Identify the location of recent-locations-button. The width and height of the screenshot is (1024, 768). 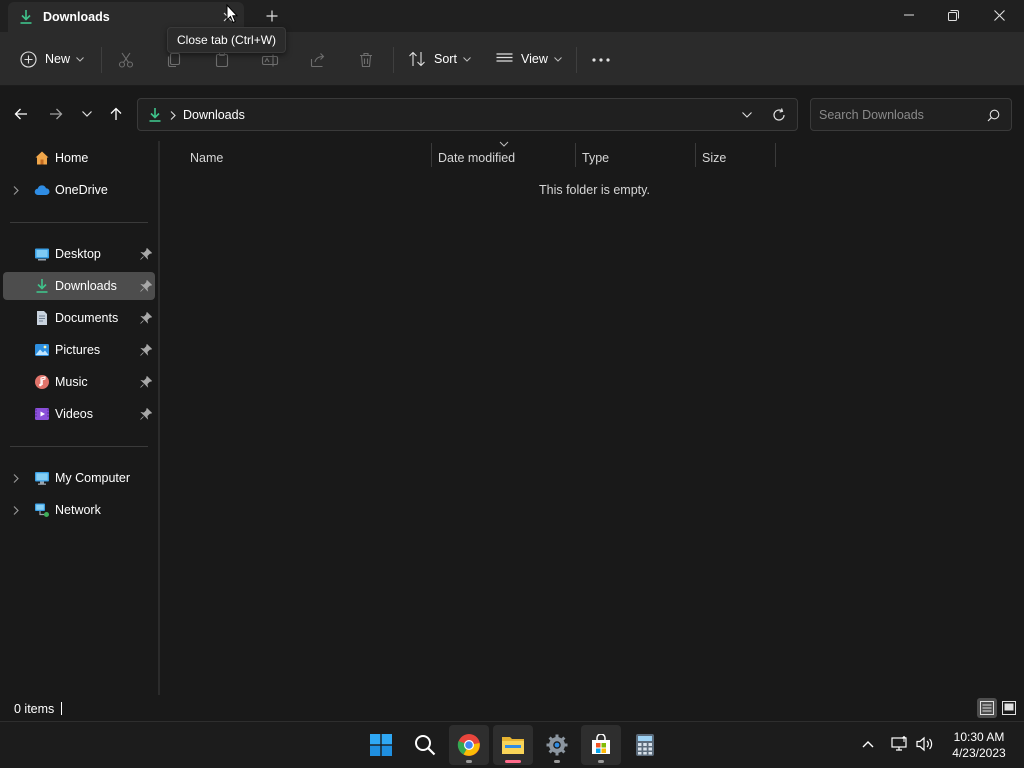
(87, 114).